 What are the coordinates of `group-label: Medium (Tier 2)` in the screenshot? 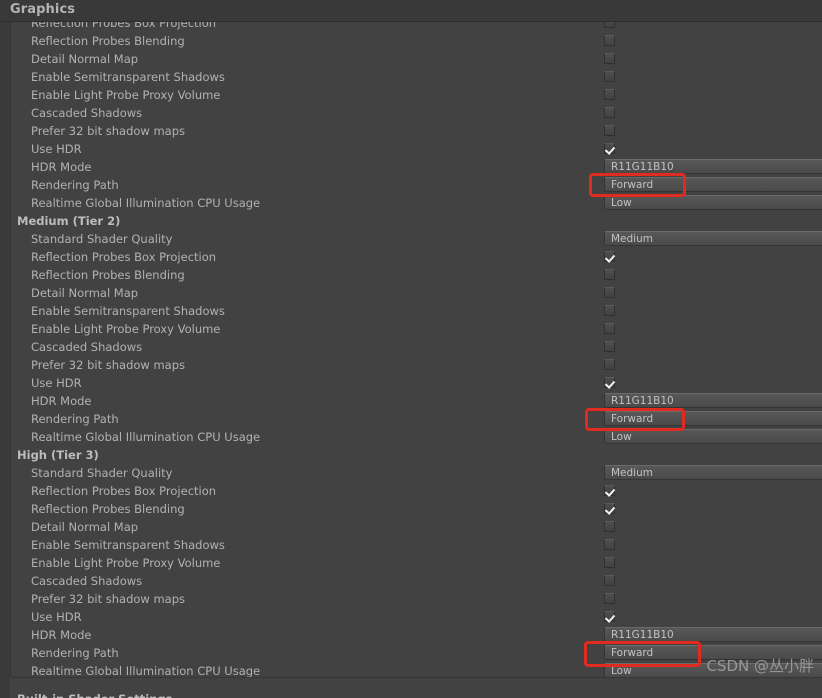 It's located at (69, 221).